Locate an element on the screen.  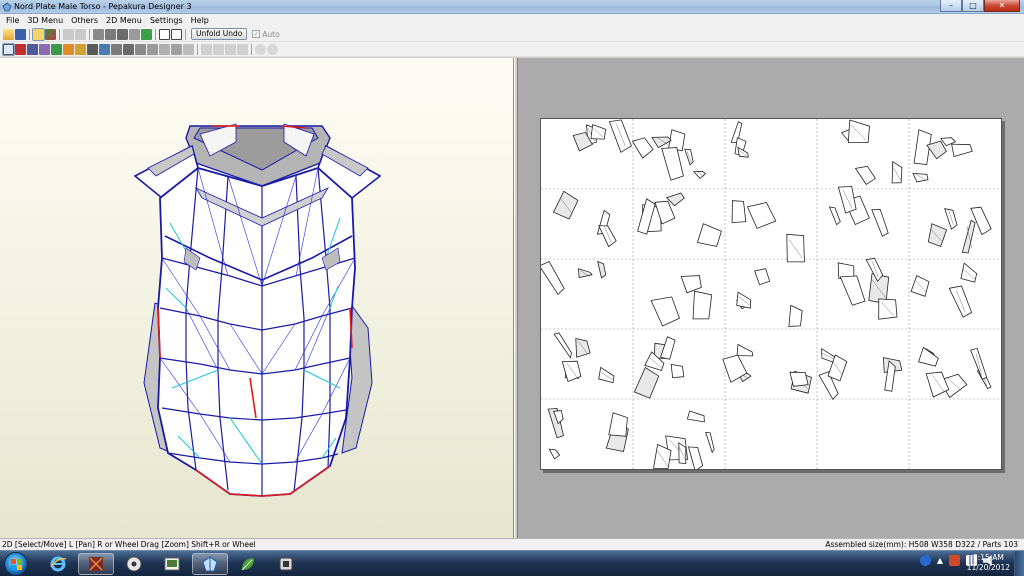
internet-explorer-icon is located at coordinates (58, 564).